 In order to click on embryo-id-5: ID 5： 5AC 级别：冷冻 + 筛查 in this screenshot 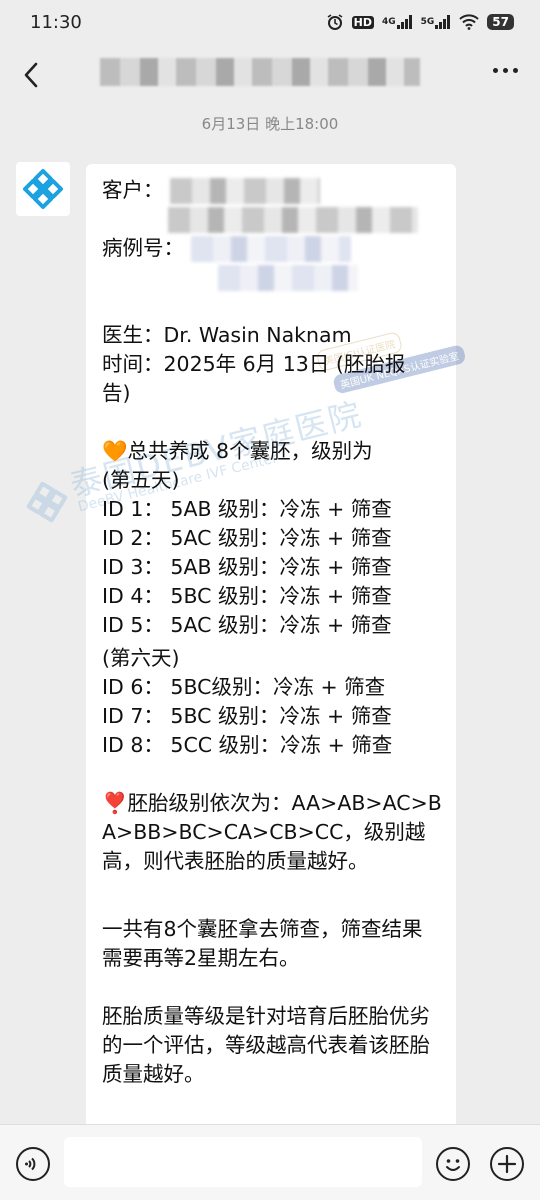, I will do `click(247, 625)`.